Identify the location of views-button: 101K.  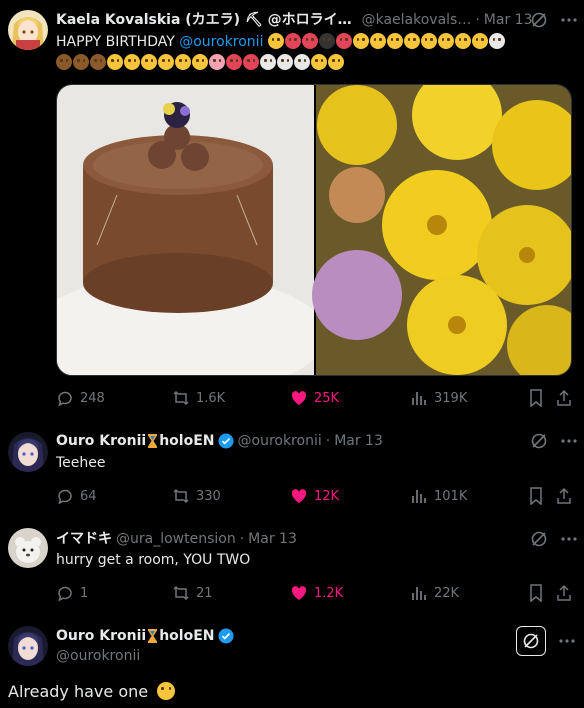
(438, 496).